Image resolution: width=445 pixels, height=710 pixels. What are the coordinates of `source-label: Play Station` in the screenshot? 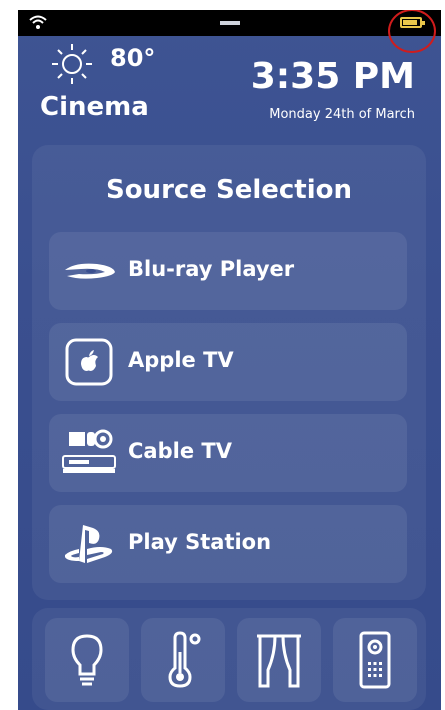 It's located at (200, 542).